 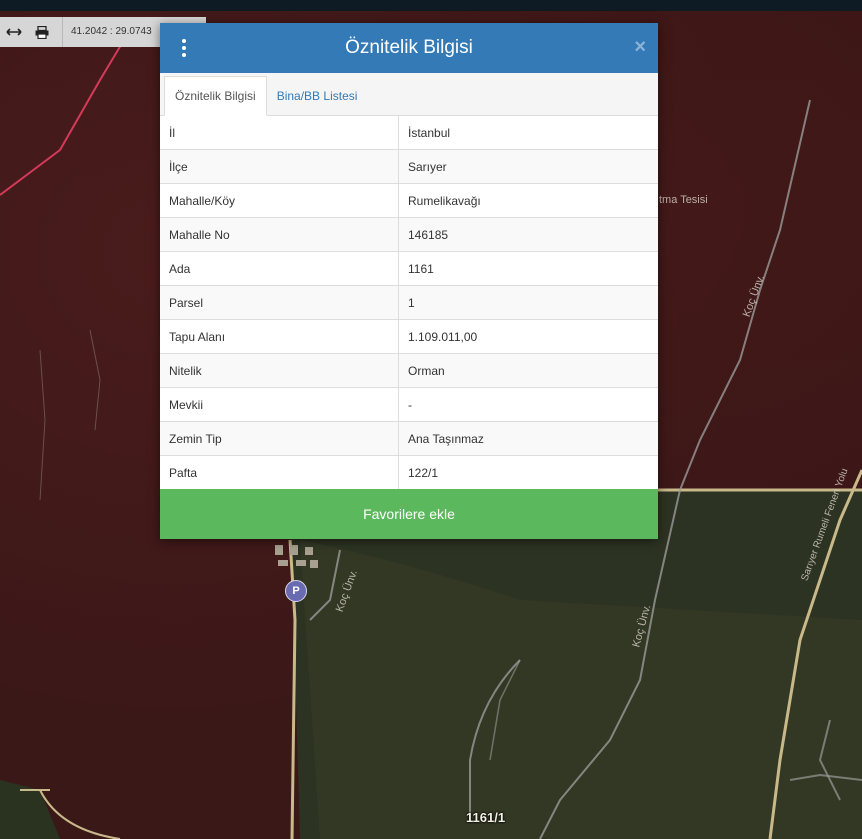 What do you see at coordinates (486, 817) in the screenshot?
I see `parcel-label: 1161/1` at bounding box center [486, 817].